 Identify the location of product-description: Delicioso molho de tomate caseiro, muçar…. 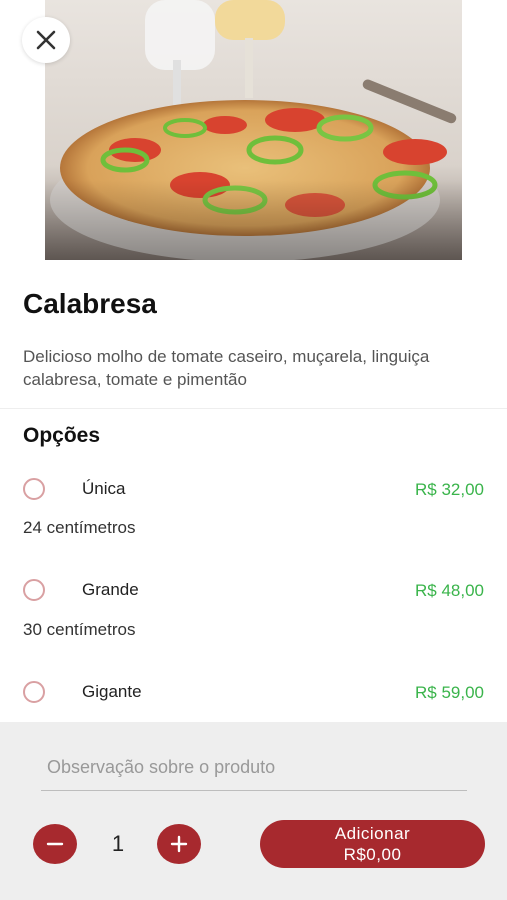
(226, 368).